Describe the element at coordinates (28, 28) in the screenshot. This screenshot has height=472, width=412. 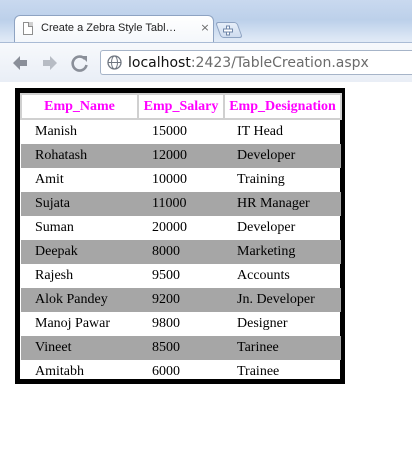
I see `page-icon` at that location.